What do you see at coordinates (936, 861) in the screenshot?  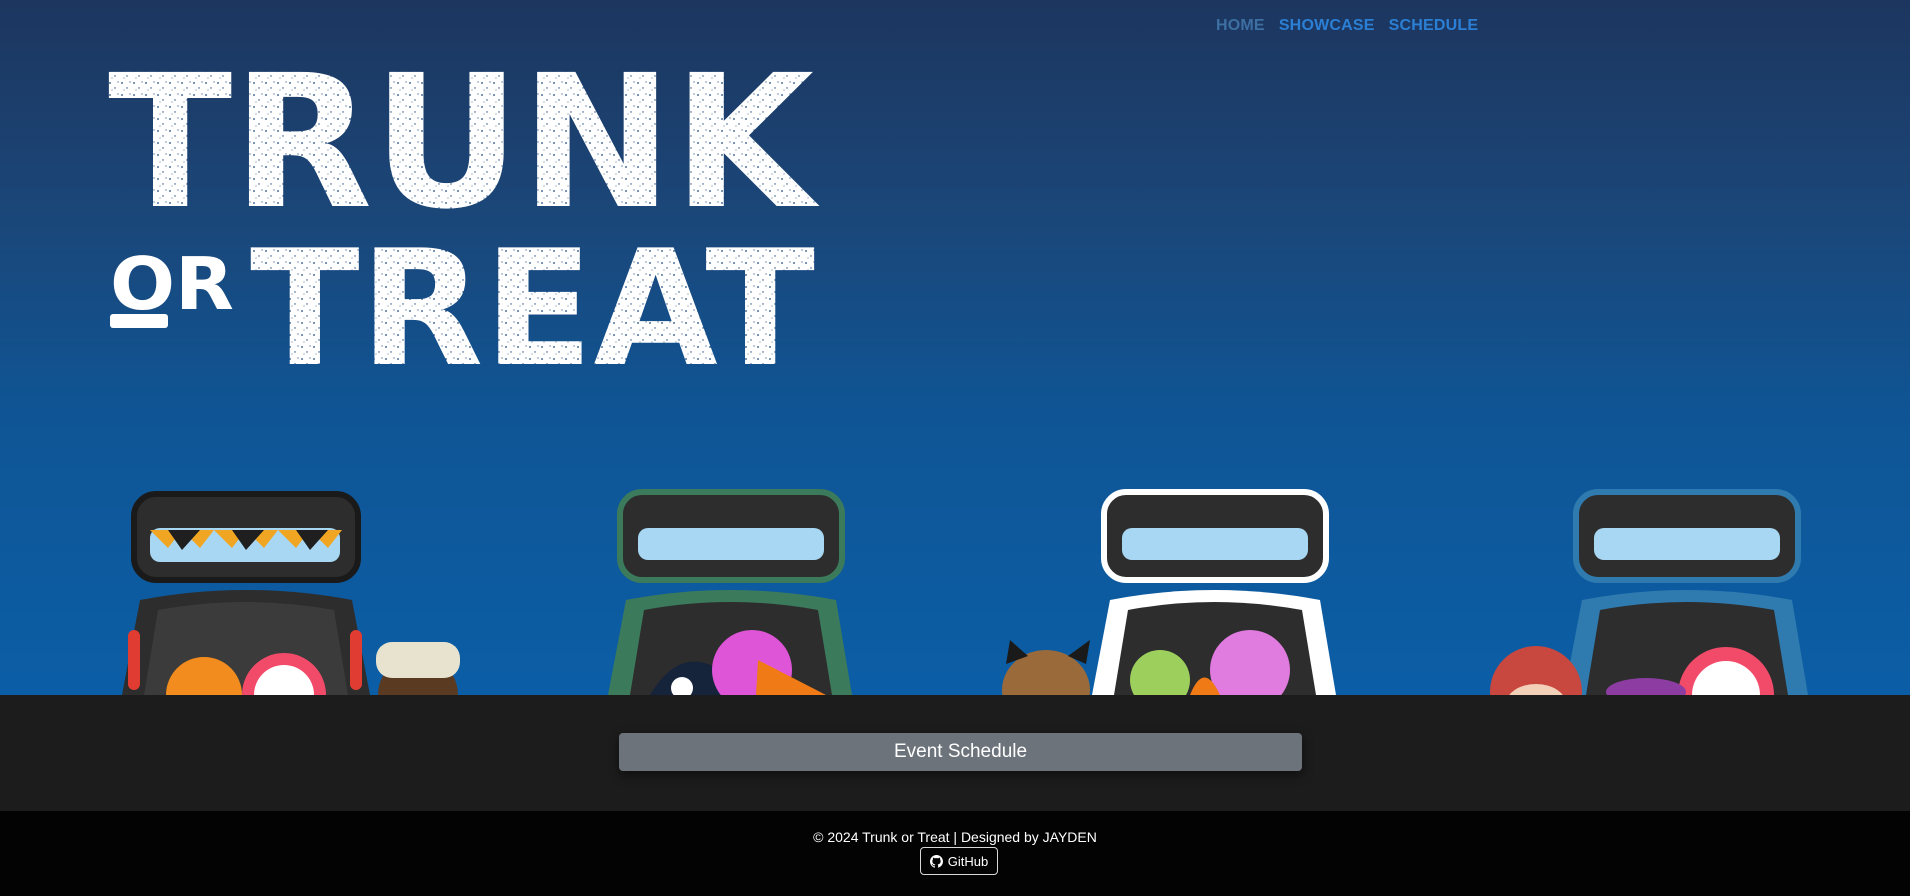 I see `github-icon` at bounding box center [936, 861].